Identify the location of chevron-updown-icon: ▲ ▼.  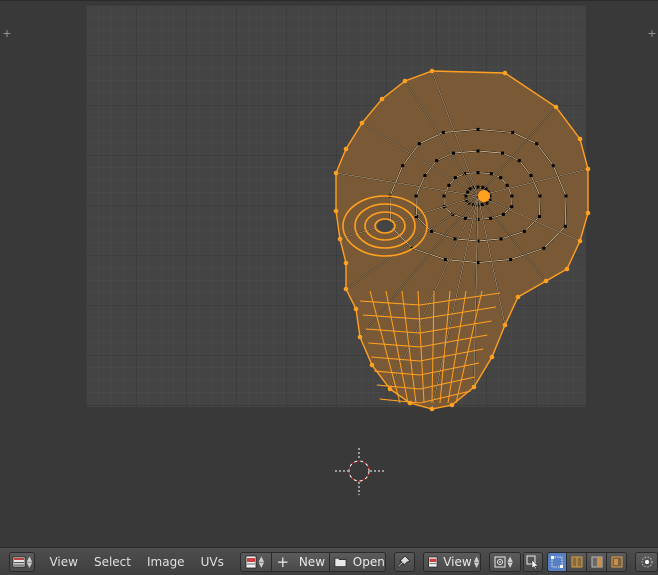
(261, 561).